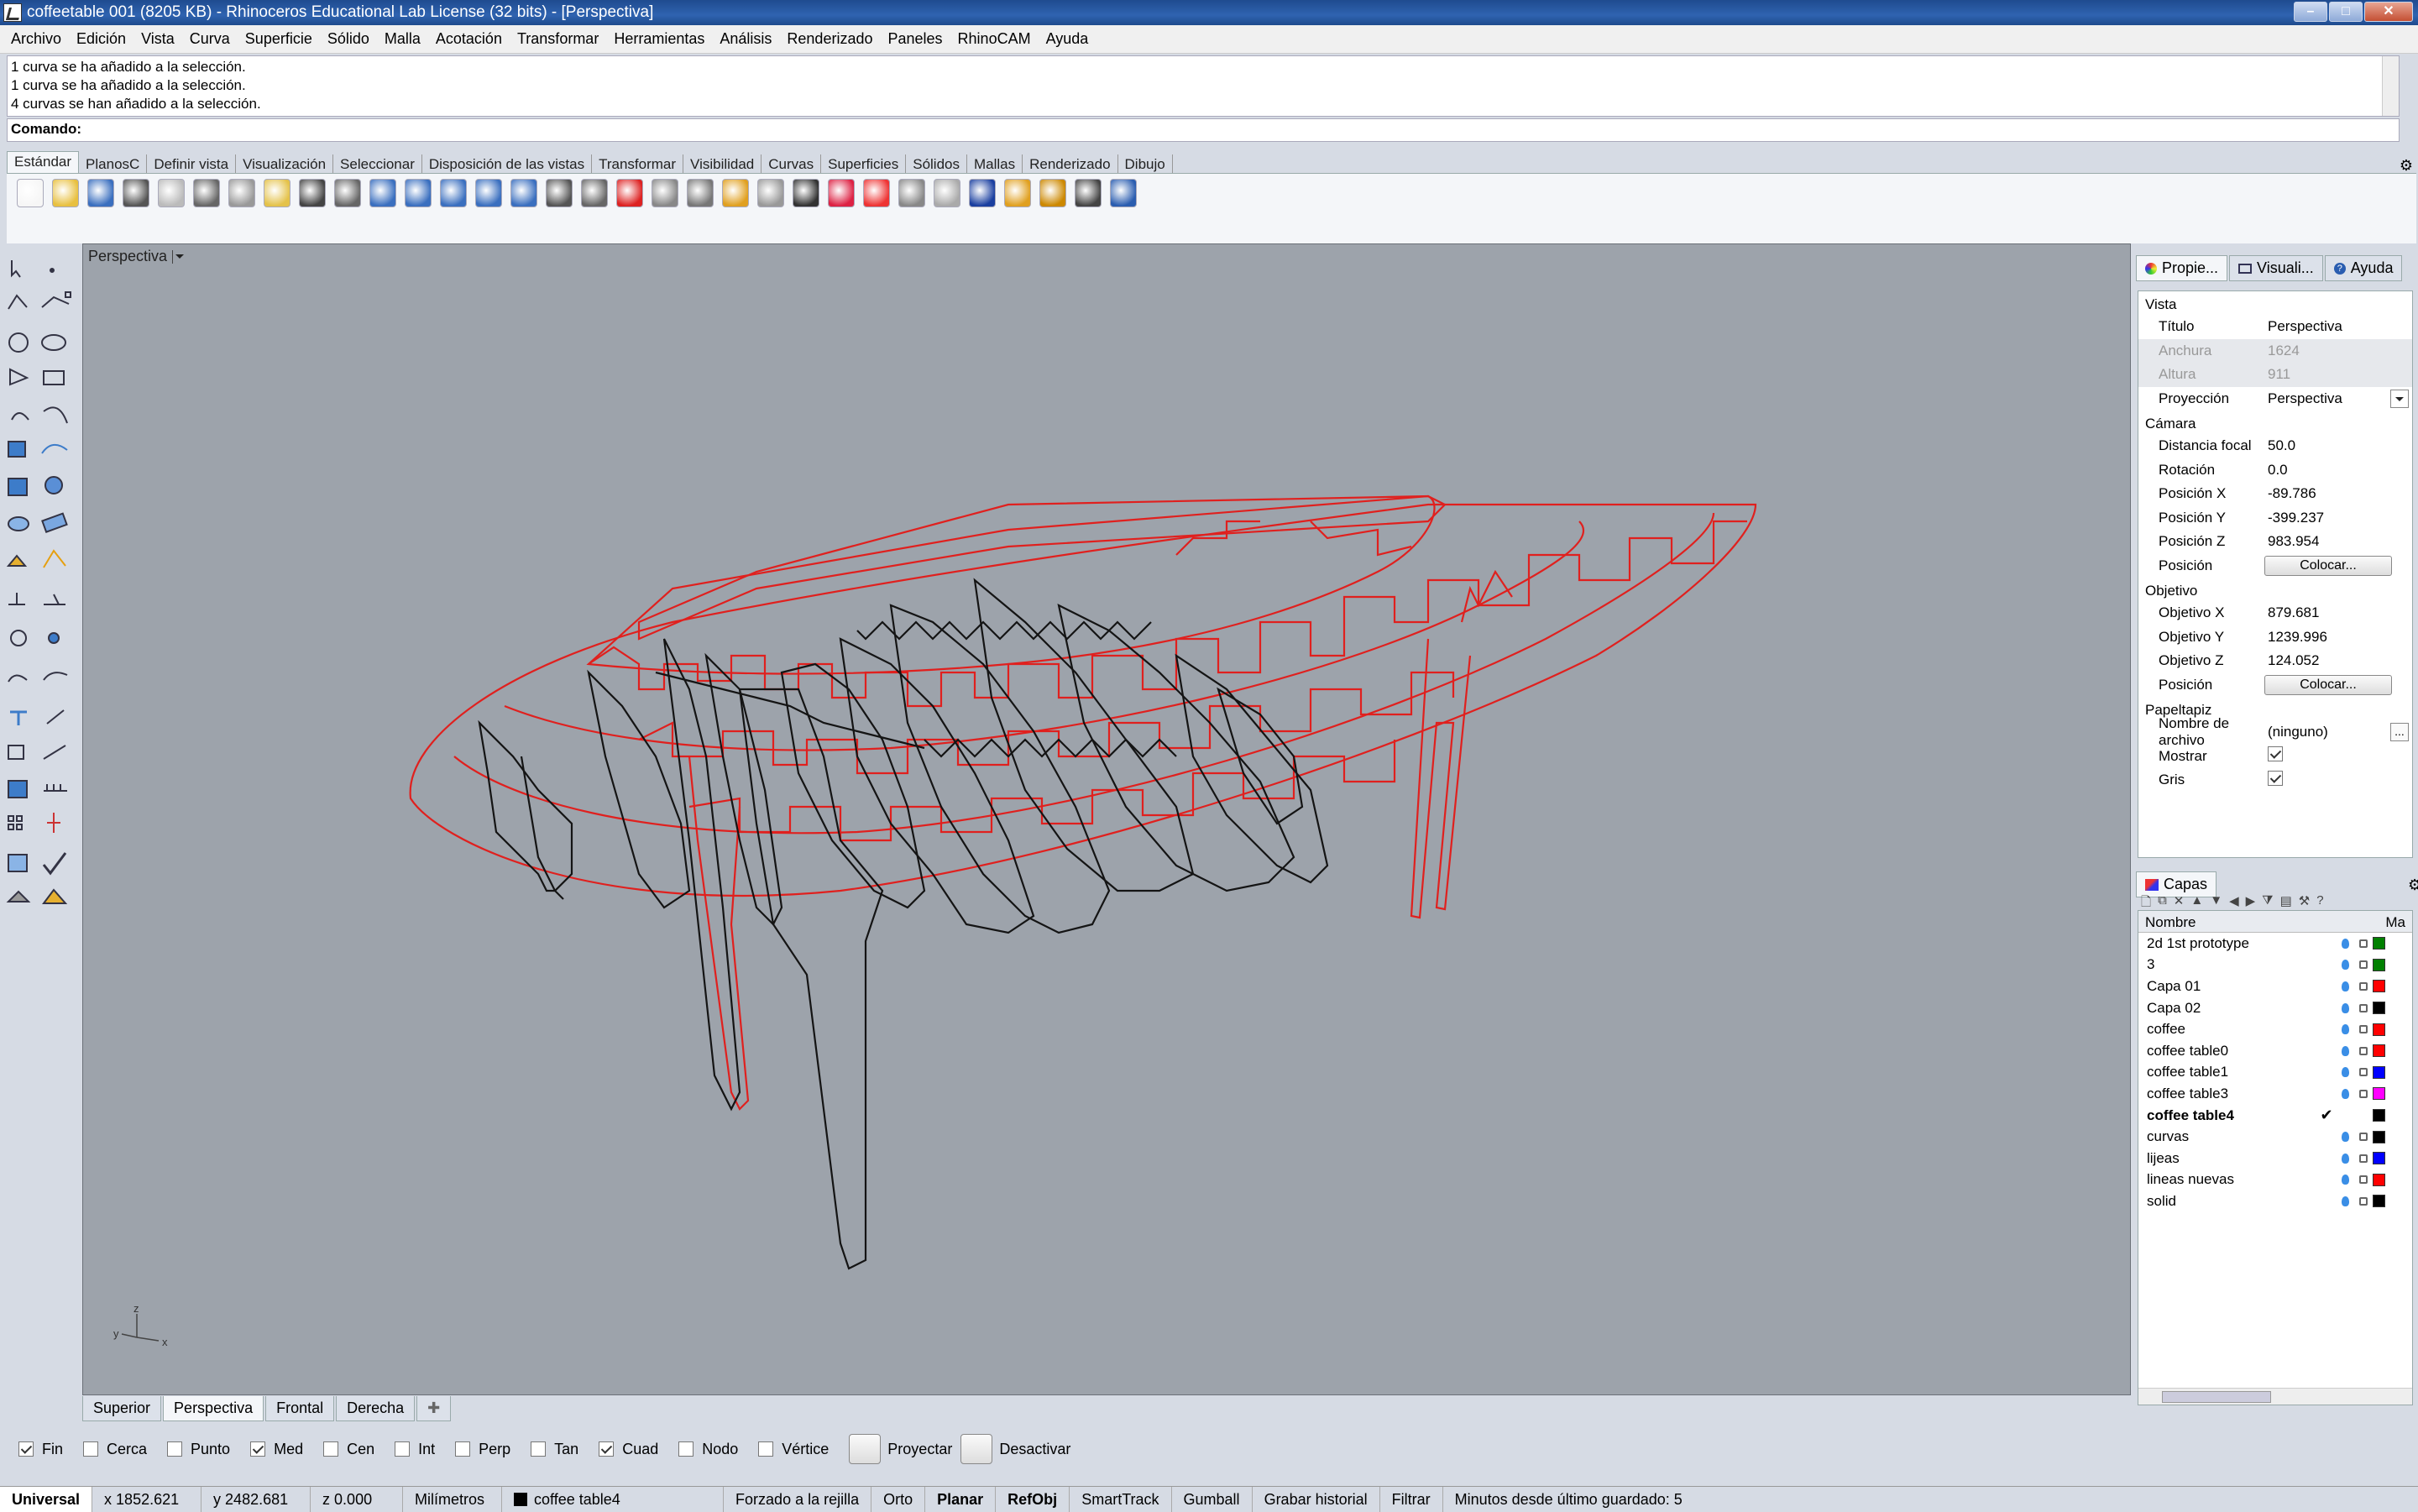  What do you see at coordinates (206, 193) in the screenshot?
I see `cut-icon` at bounding box center [206, 193].